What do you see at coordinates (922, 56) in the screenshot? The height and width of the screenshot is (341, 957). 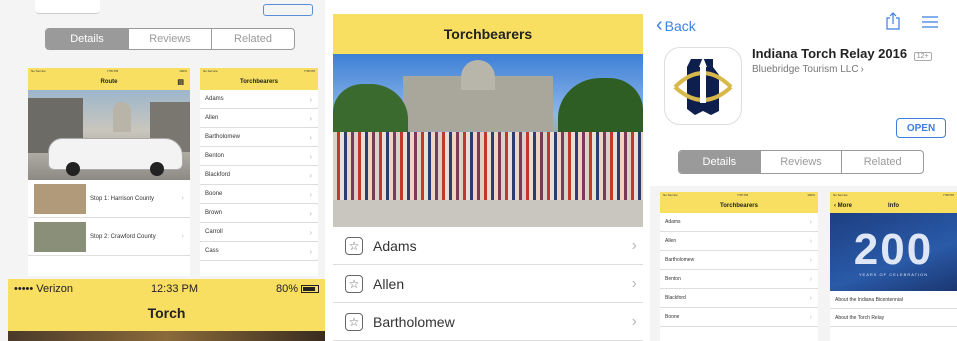 I see `age-rating-badge: 12+` at bounding box center [922, 56].